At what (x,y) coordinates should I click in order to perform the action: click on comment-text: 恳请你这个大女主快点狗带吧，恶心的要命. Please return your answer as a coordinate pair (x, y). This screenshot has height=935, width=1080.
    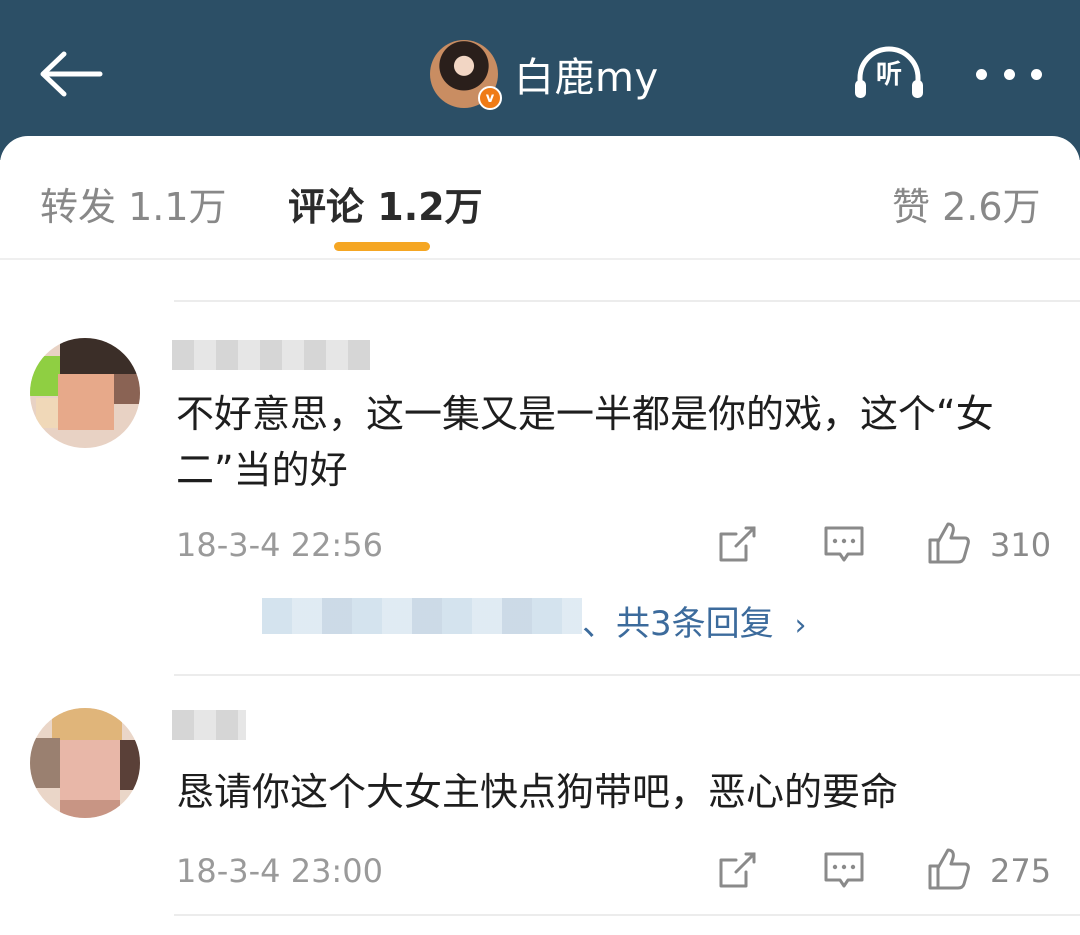
    Looking at the image, I should click on (537, 792).